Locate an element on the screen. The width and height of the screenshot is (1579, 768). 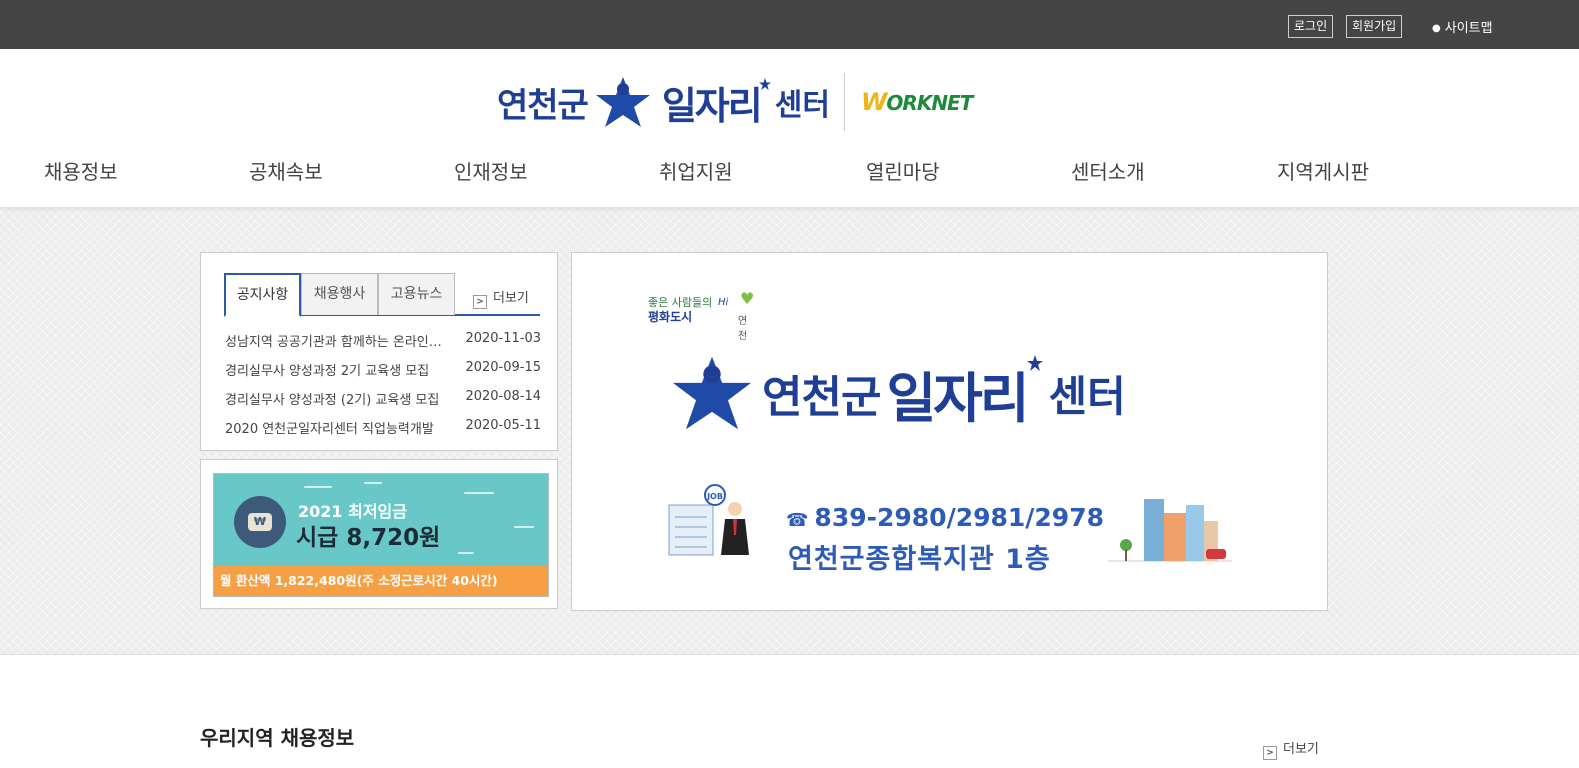
list-item: 2020 연천군일자리센터 직업능력개발 2020-05-11 is located at coordinates (383, 432).